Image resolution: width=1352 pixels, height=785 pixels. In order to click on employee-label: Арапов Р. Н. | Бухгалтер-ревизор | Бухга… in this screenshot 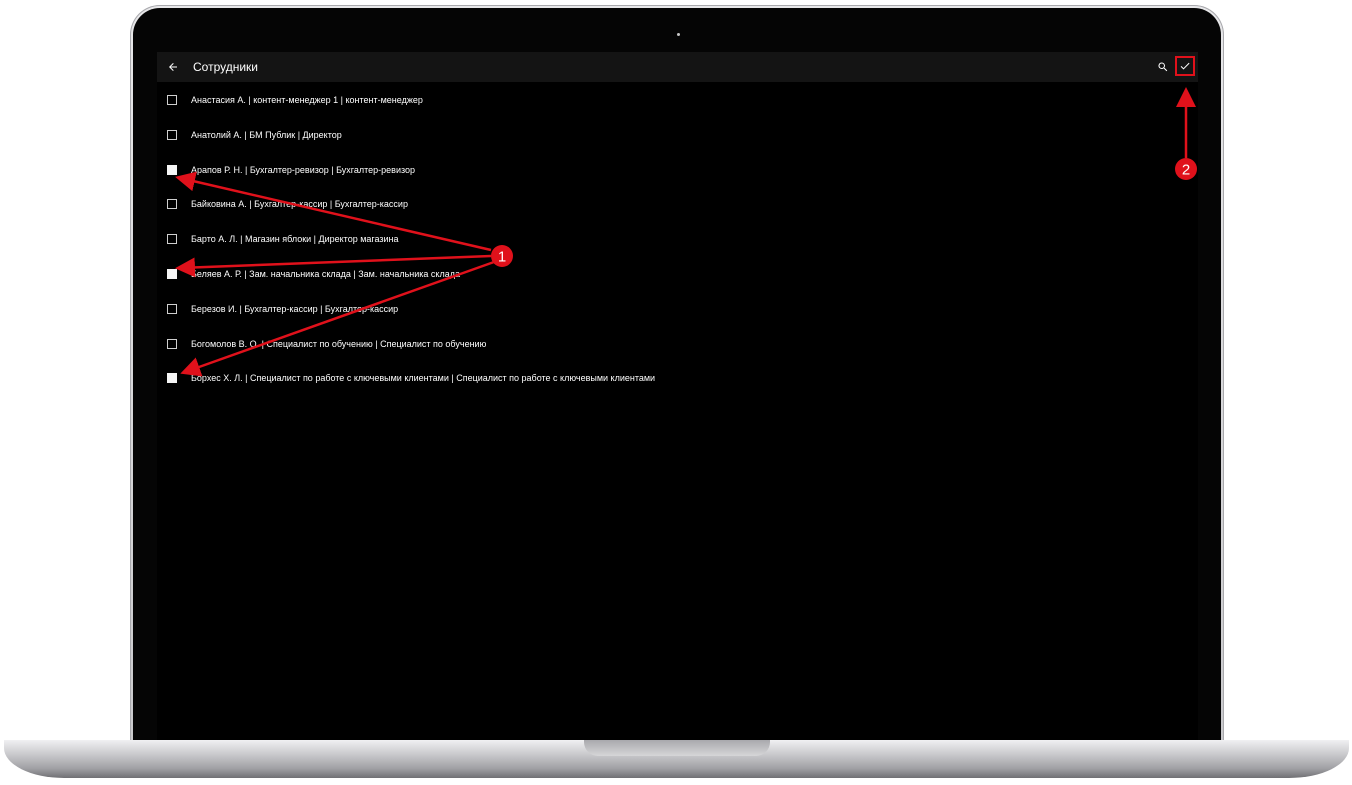, I will do `click(303, 169)`.